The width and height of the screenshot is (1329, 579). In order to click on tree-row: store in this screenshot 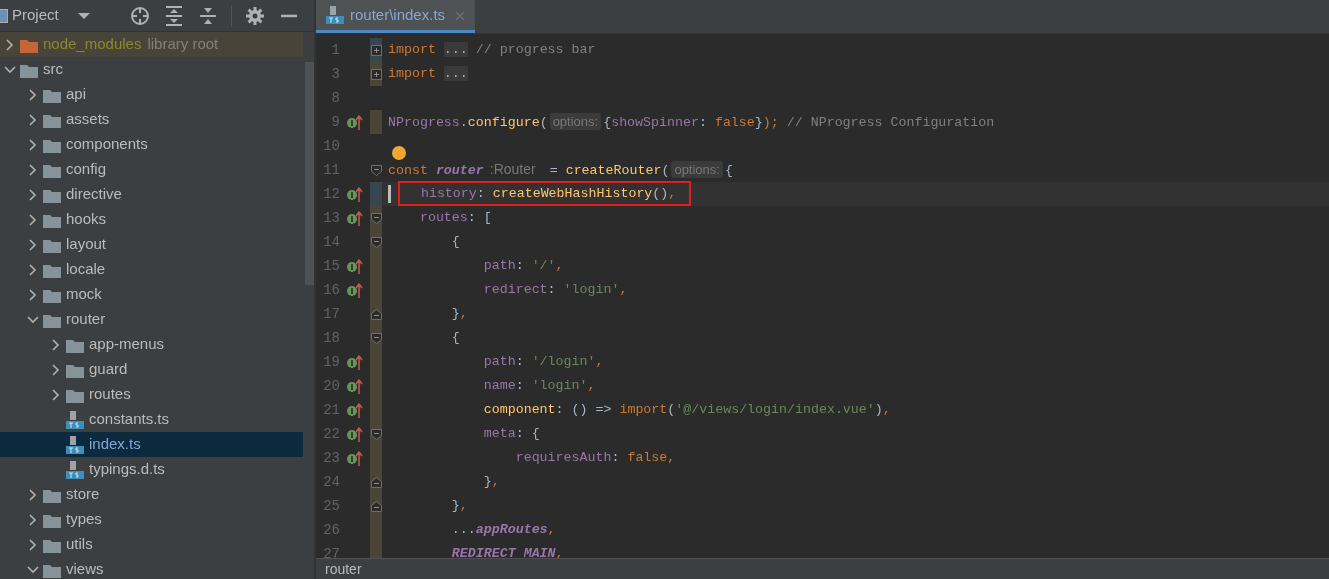, I will do `click(151, 494)`.